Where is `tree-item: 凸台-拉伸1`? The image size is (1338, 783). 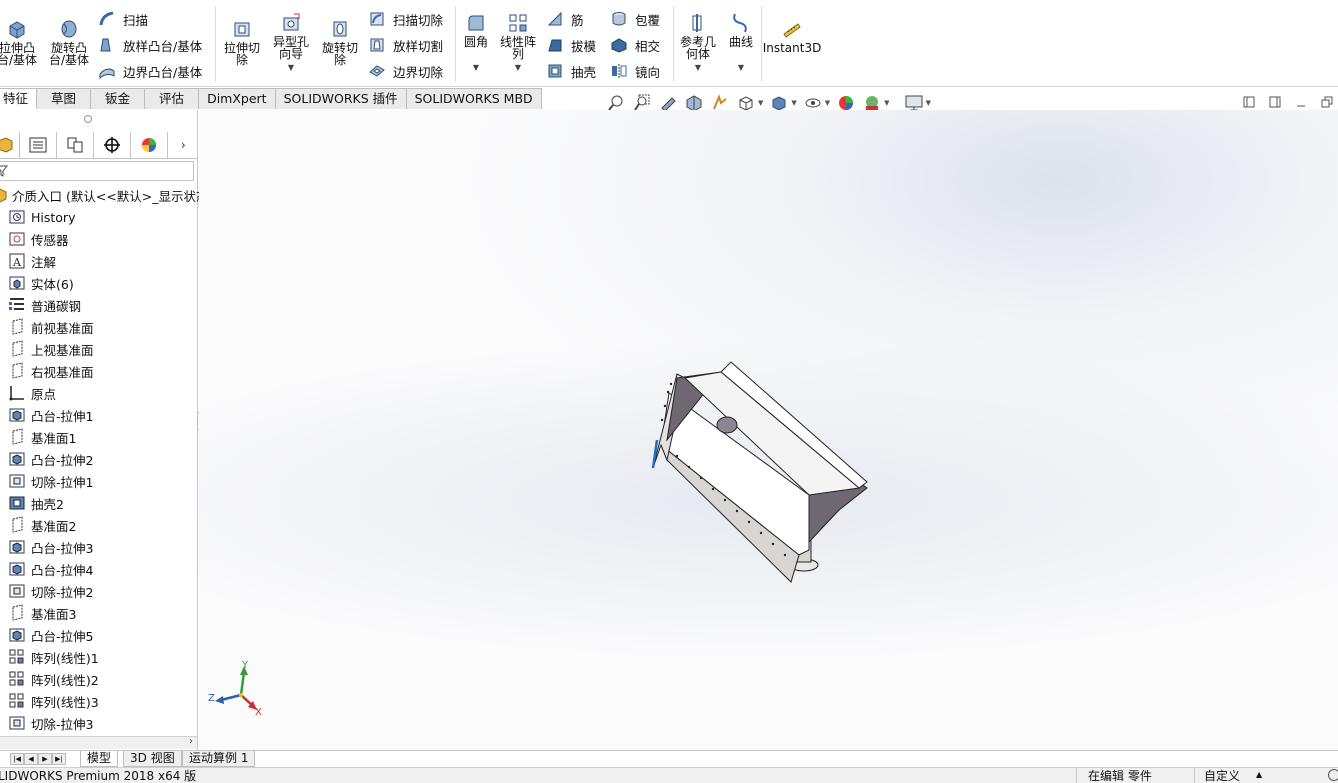 tree-item: 凸台-拉伸1 is located at coordinates (46, 415).